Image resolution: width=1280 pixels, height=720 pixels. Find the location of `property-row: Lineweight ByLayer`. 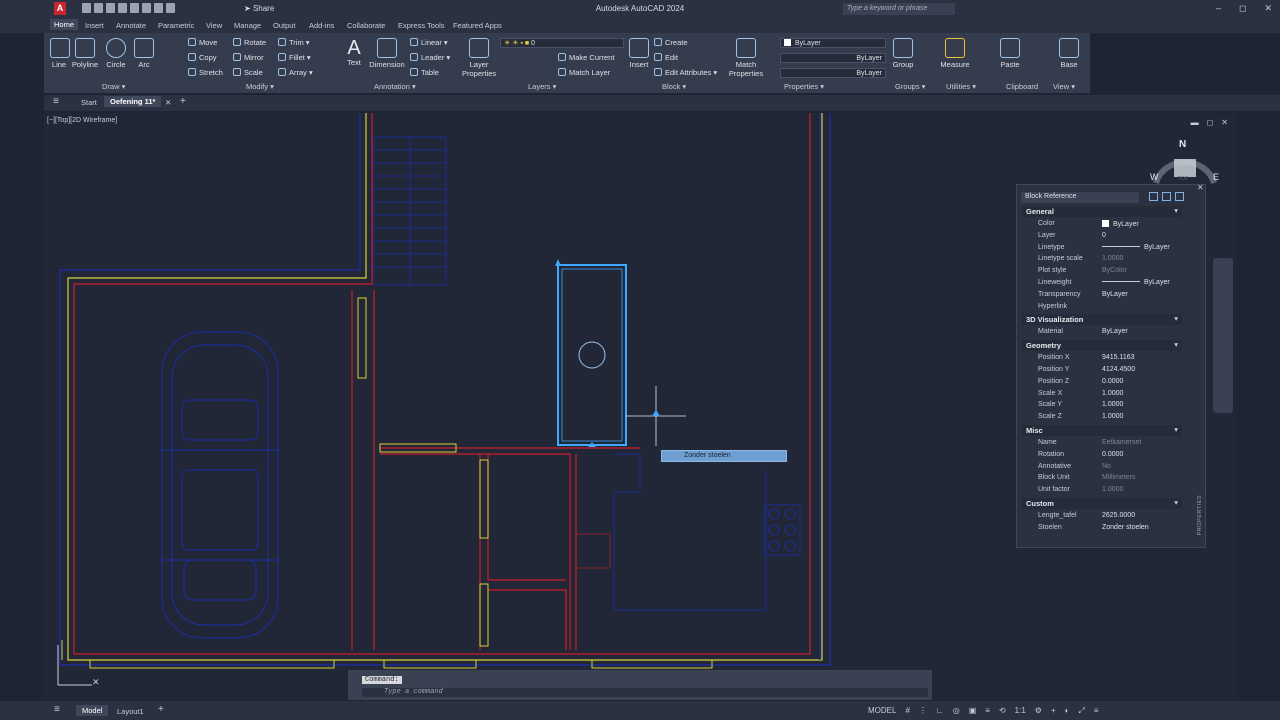

property-row: Lineweight ByLayer is located at coordinates (1102, 283).